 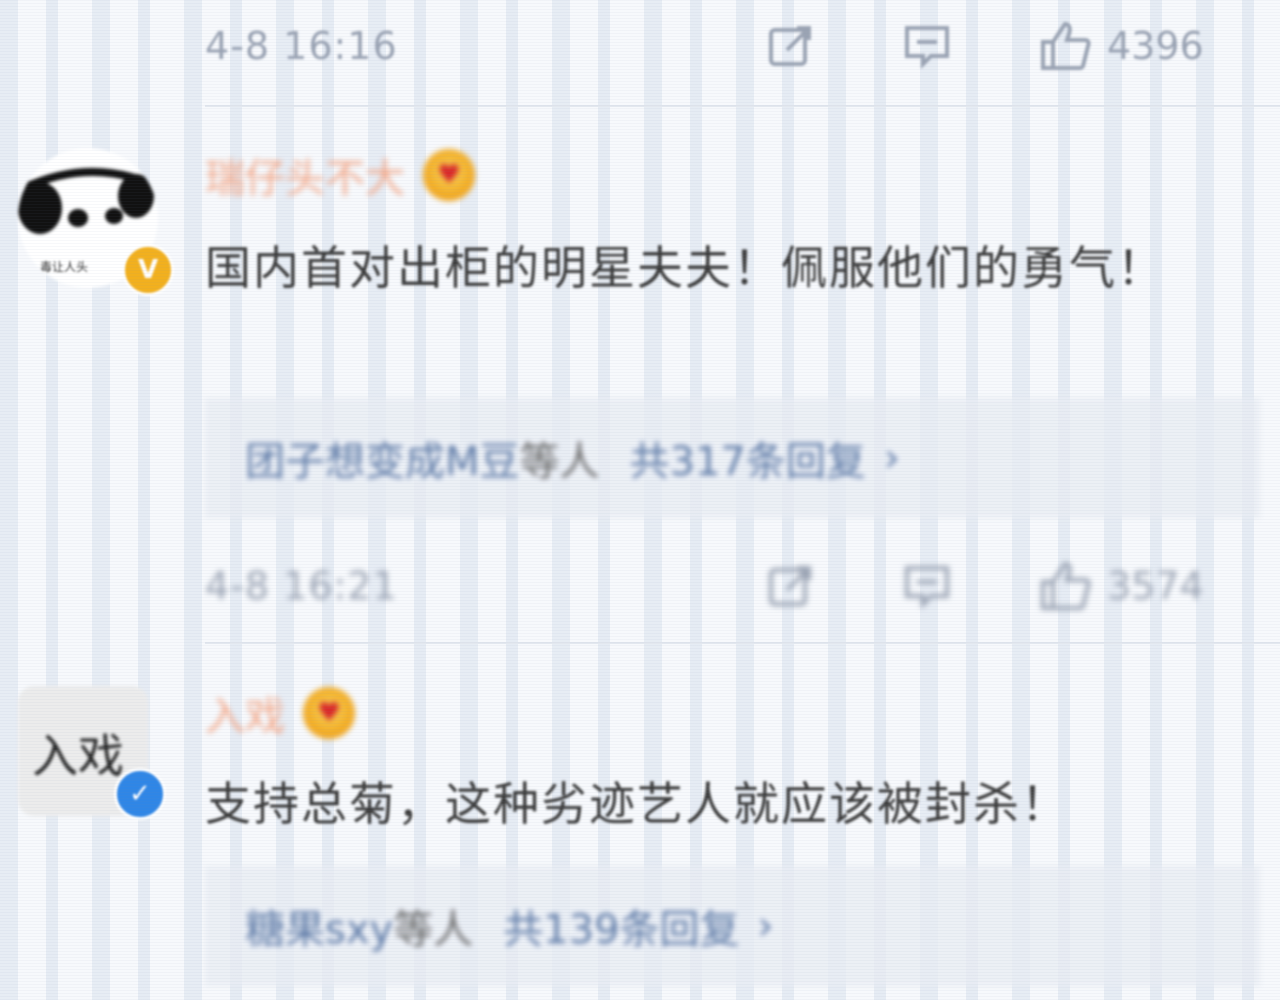 I want to click on avatar-caption: 毒让人头, so click(x=64, y=267).